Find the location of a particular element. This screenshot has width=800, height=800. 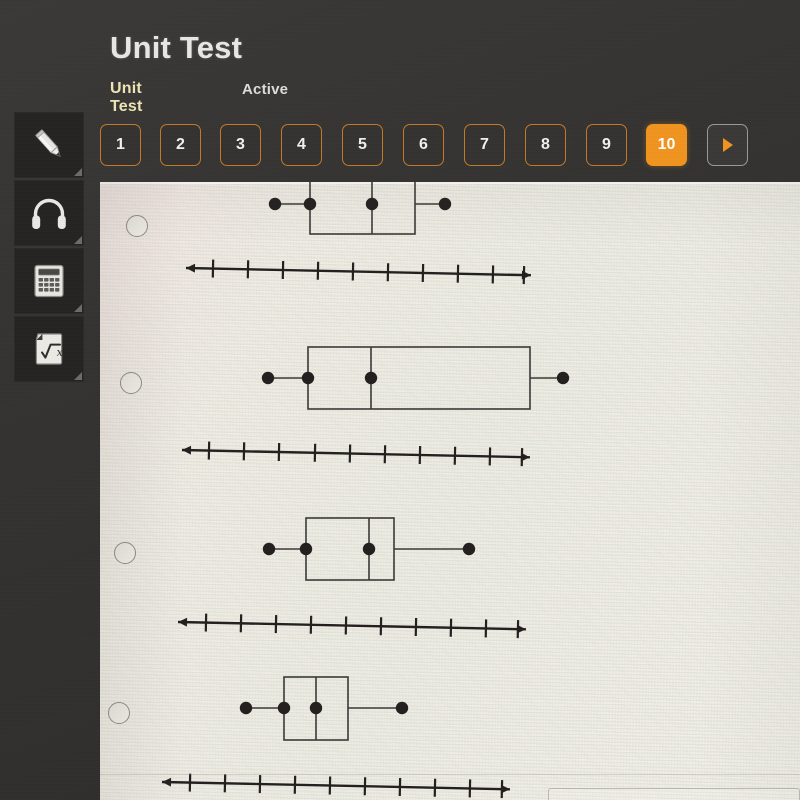

pager-button-6: 6 is located at coordinates (423, 145).